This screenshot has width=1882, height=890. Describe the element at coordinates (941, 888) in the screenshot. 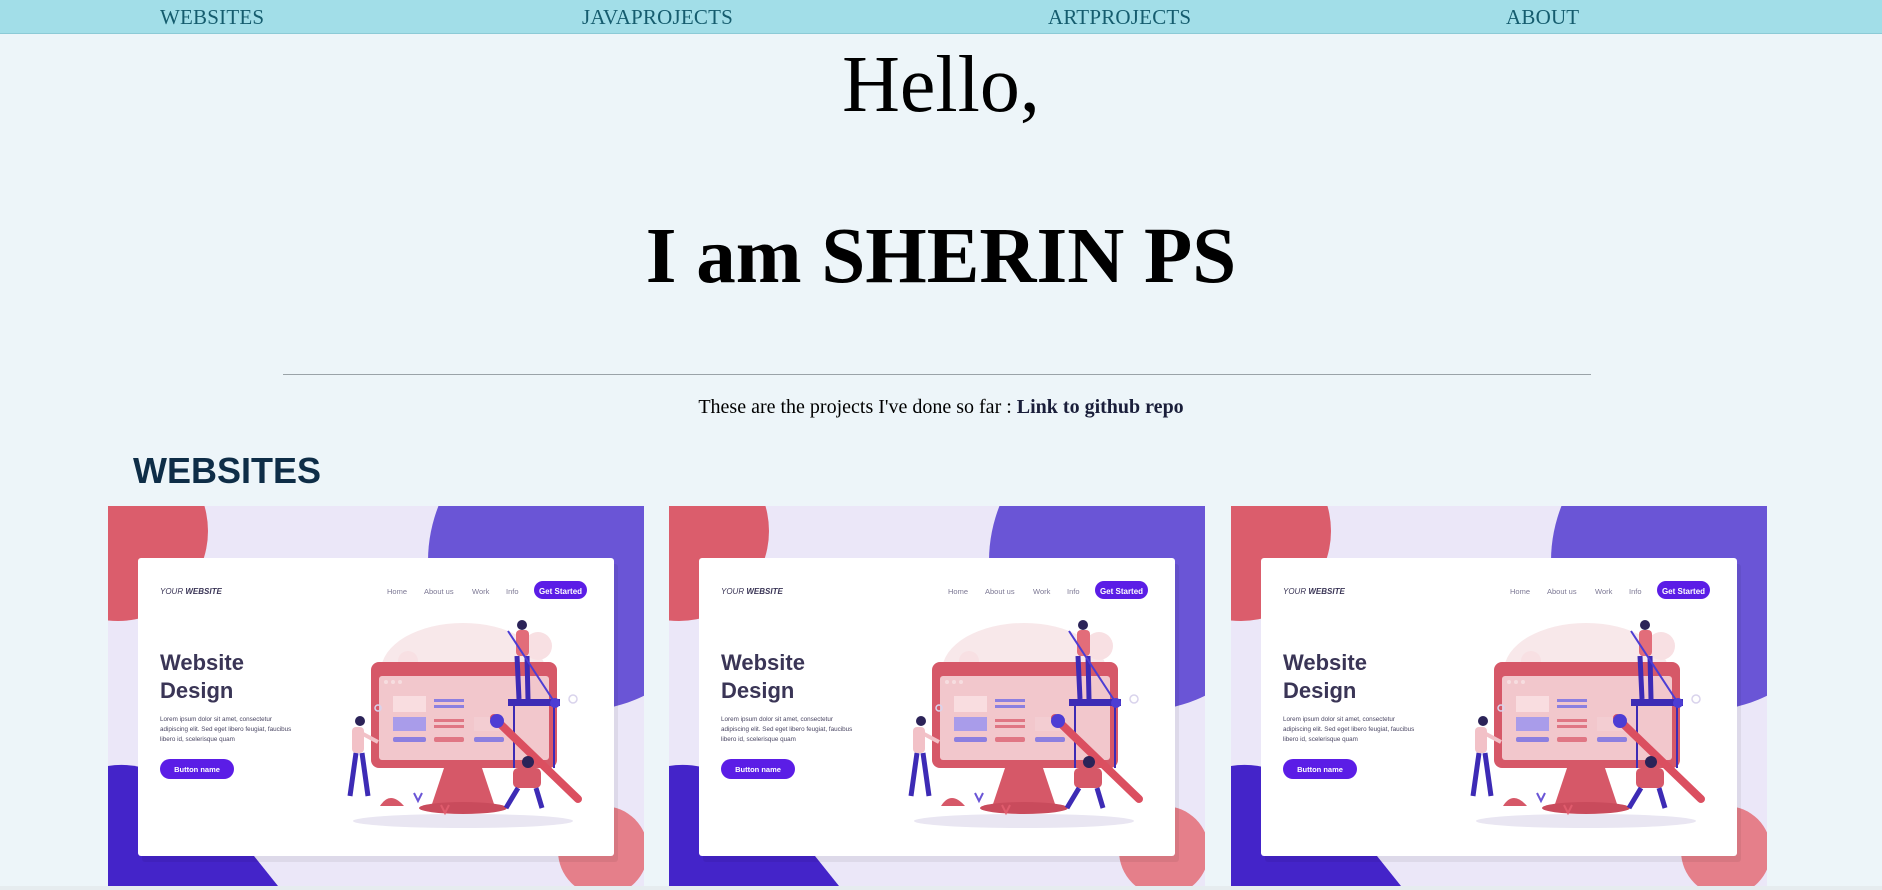

I see `page-bottom-edge` at that location.